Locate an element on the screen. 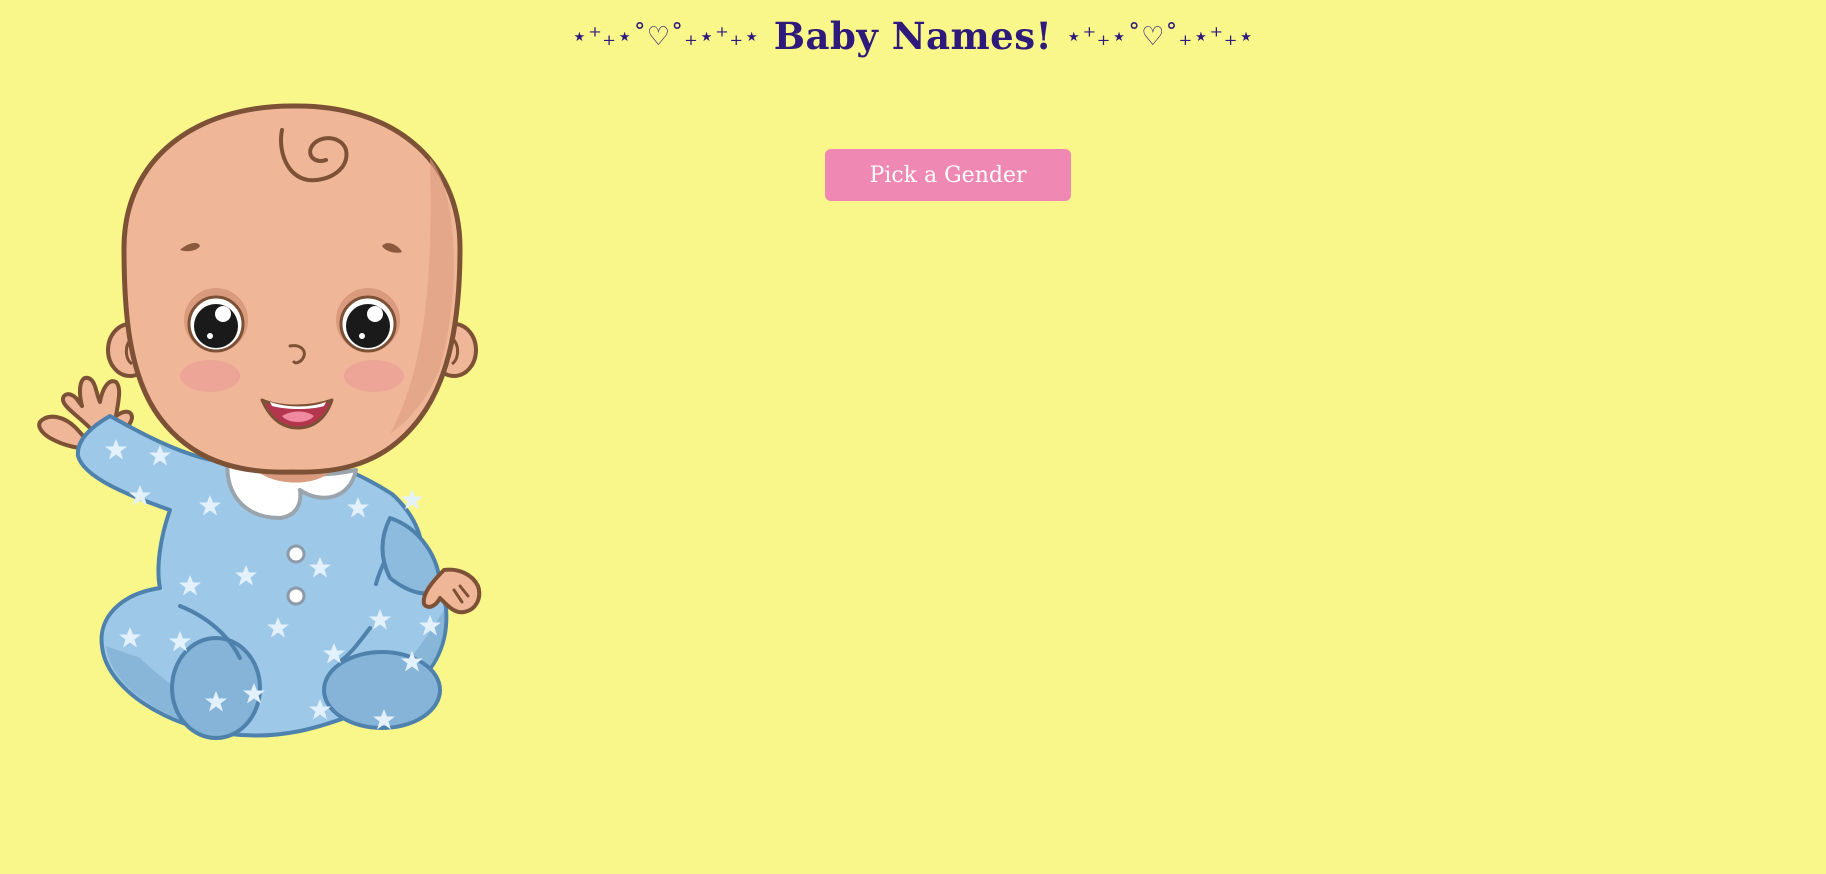 This screenshot has width=1826, height=874. page-title: ⋆⁺₊⋆˚♡˚₊⋆⁺₊⋆ Baby Names! ⋆⁺₊⋆˚♡˚₊⋆⁺₊⋆ is located at coordinates (913, 36).